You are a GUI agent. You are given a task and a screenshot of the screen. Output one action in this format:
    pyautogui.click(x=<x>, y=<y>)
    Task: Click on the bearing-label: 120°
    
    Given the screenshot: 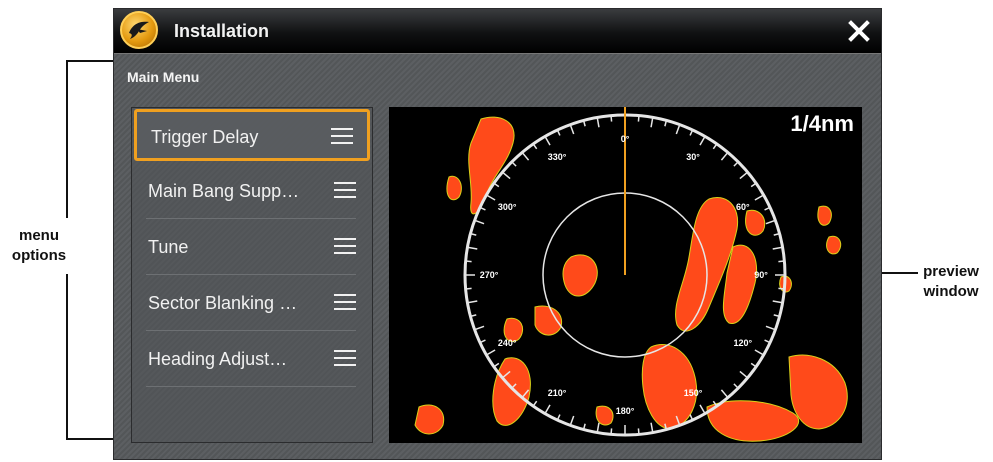 What is the action you would take?
    pyautogui.click(x=742, y=343)
    